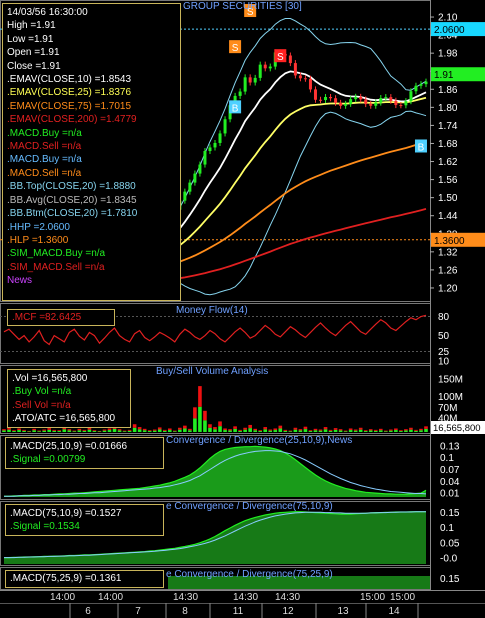 This screenshot has width=485, height=618. I want to click on volume-panel-title: Buy/Sell Volume Analysis, so click(212, 371).